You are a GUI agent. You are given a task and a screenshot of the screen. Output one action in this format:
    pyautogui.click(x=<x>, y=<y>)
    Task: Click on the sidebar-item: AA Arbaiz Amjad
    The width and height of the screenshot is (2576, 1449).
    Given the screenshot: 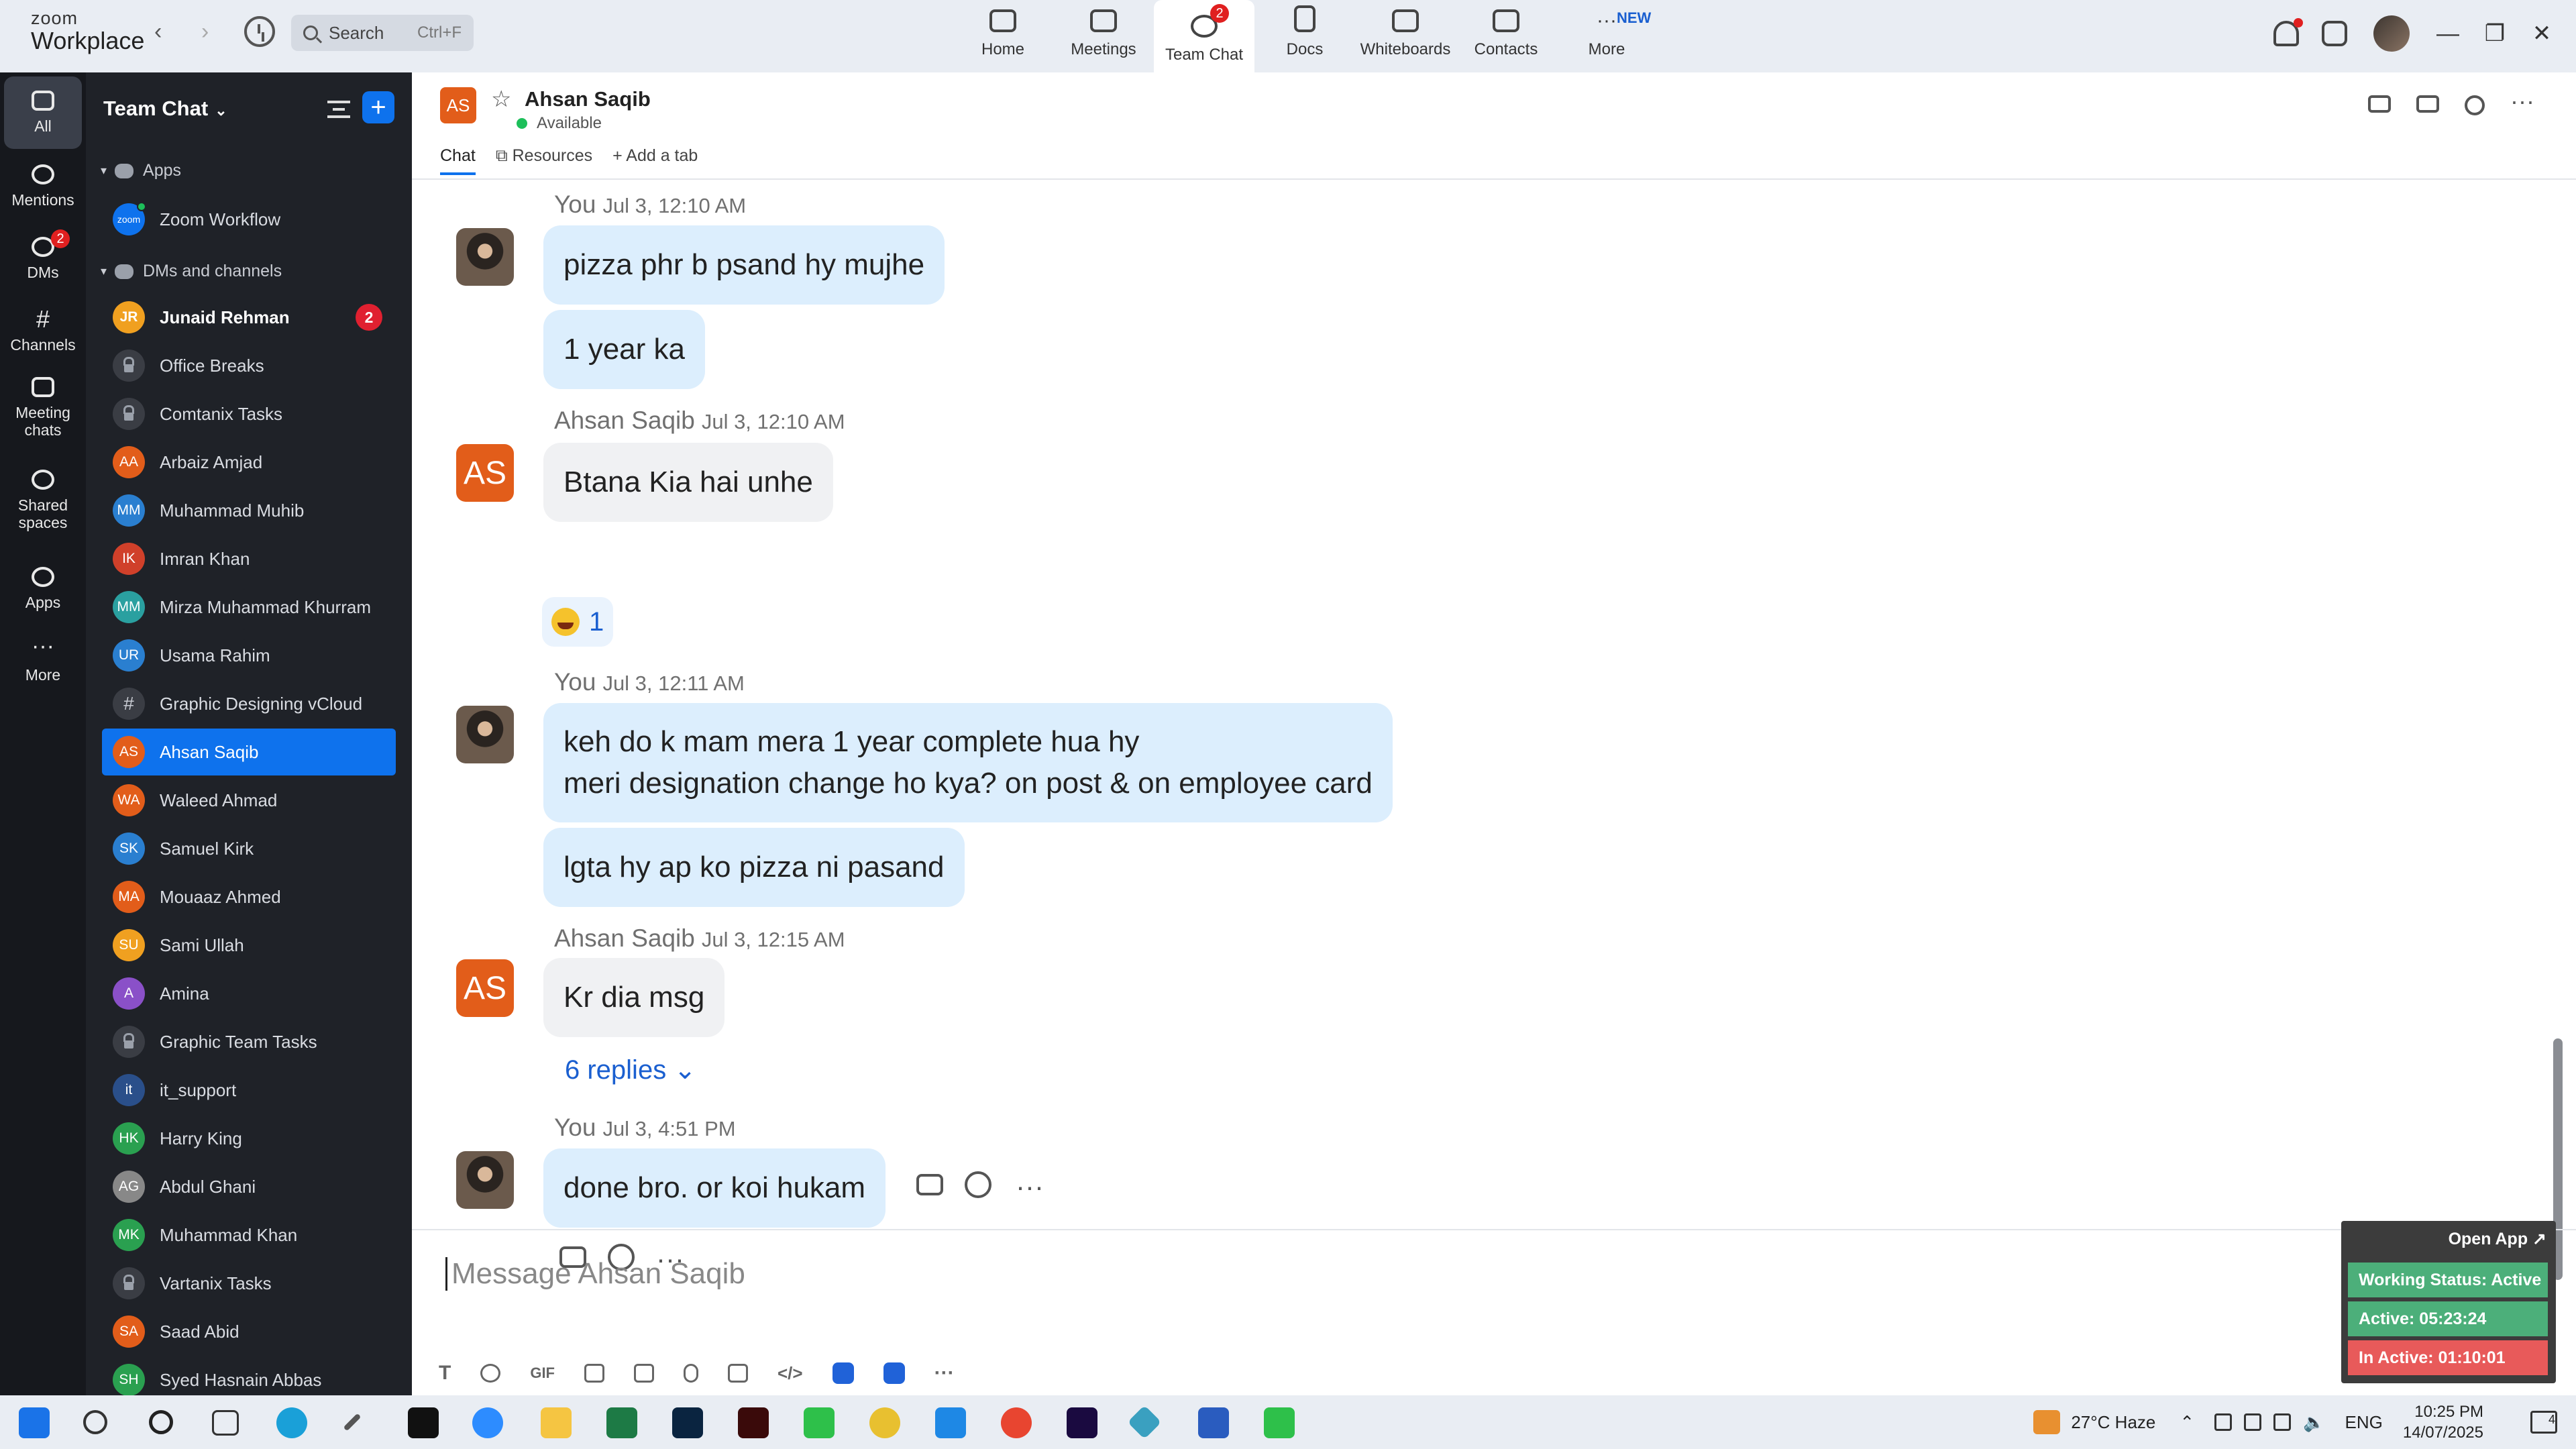 What is the action you would take?
    pyautogui.click(x=249, y=462)
    